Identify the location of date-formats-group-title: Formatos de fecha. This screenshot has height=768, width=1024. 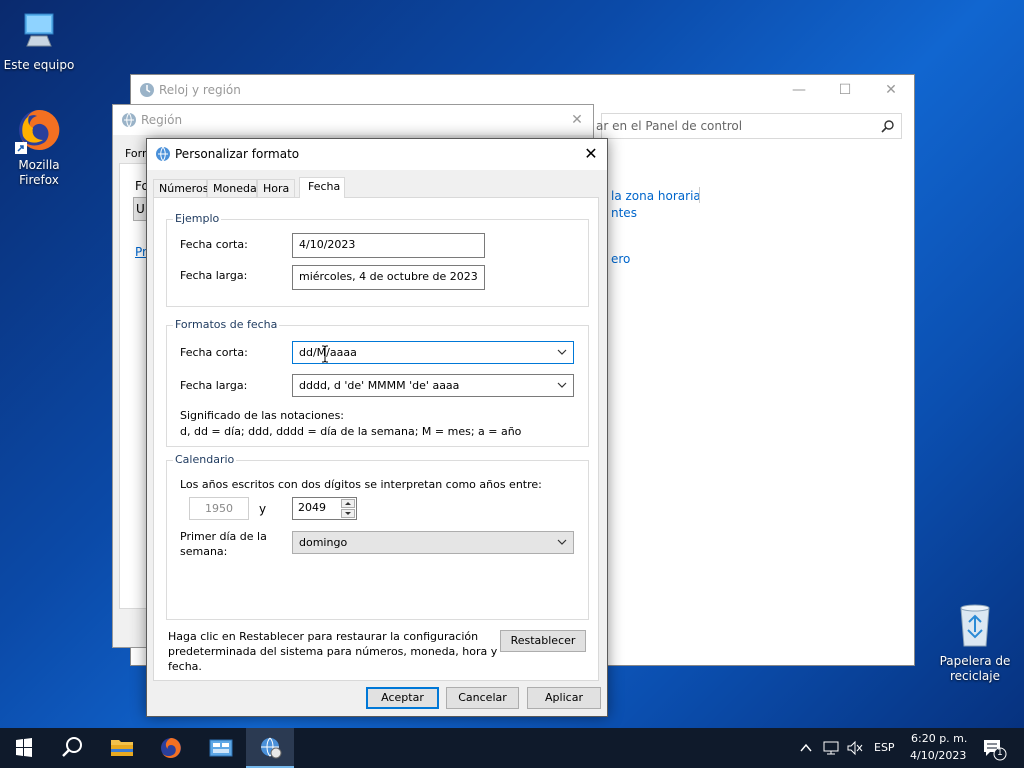
(226, 324).